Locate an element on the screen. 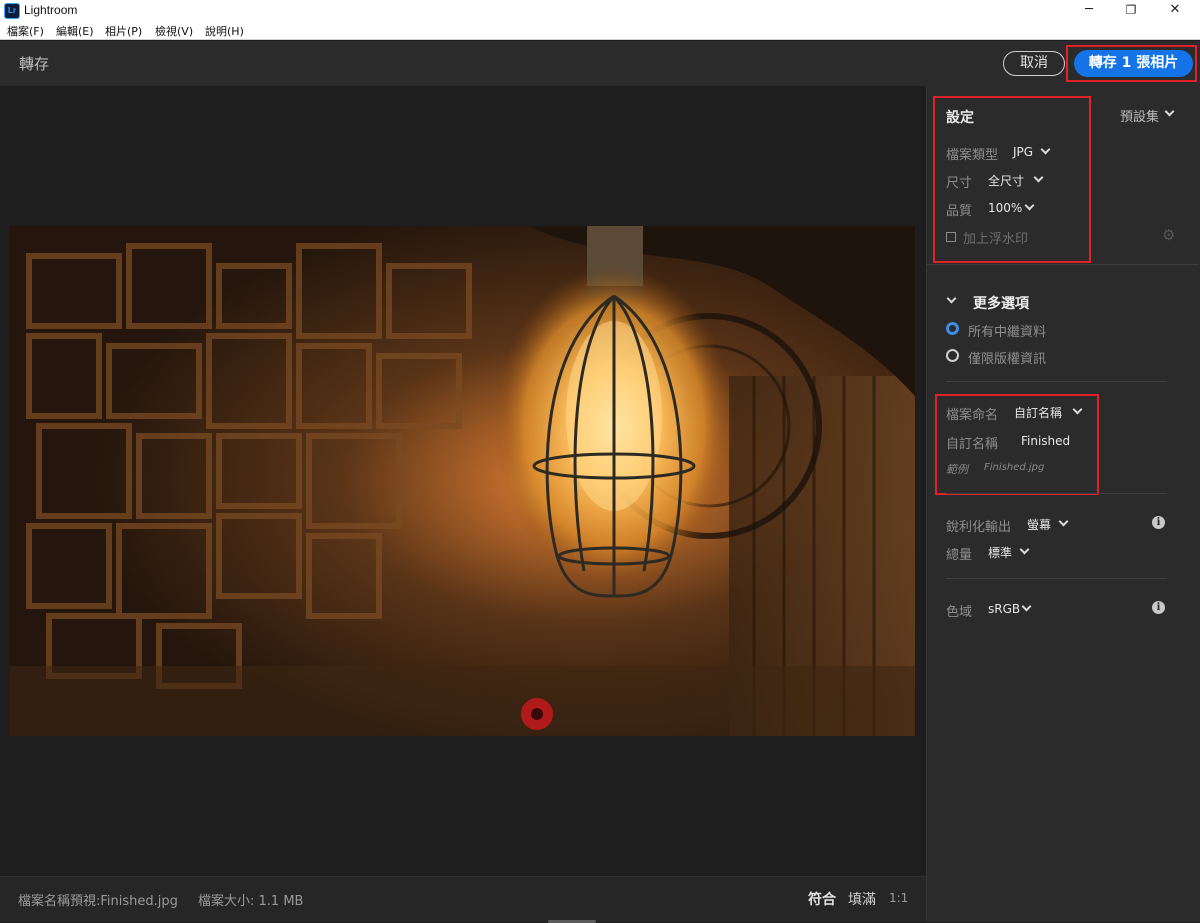 This screenshot has height=923, width=1200. size-dropdown: 全尺寸 is located at coordinates (1006, 180).